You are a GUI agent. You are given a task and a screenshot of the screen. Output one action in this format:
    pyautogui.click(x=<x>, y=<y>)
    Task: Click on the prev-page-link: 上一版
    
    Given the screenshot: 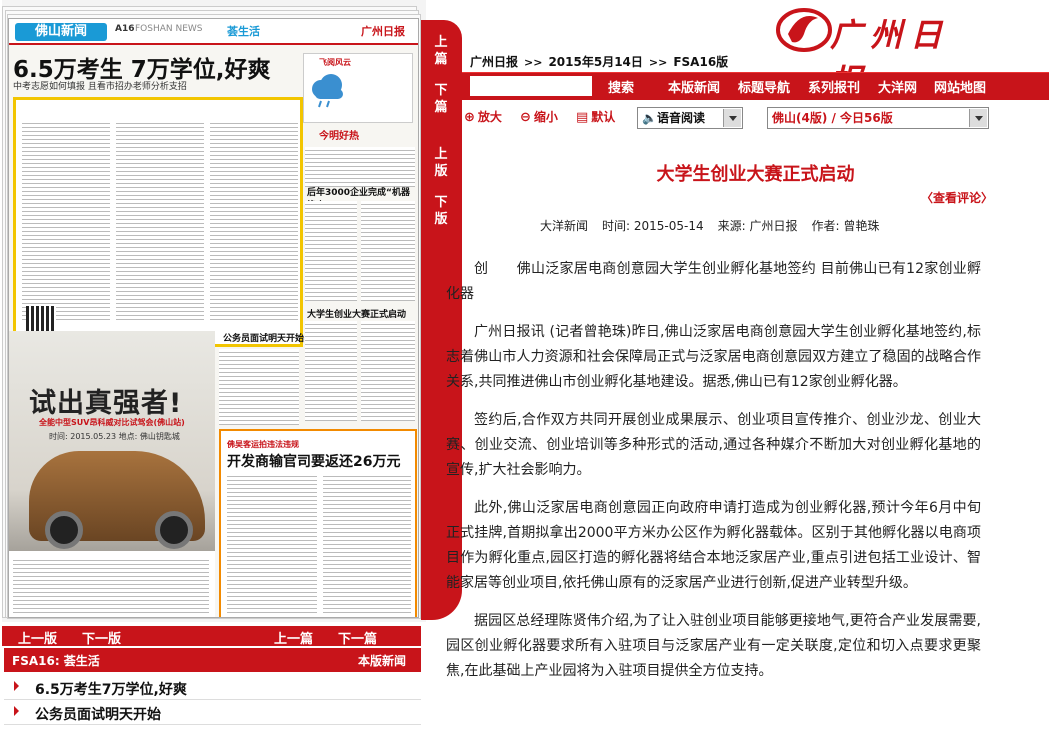 What is the action you would take?
    pyautogui.click(x=37, y=637)
    